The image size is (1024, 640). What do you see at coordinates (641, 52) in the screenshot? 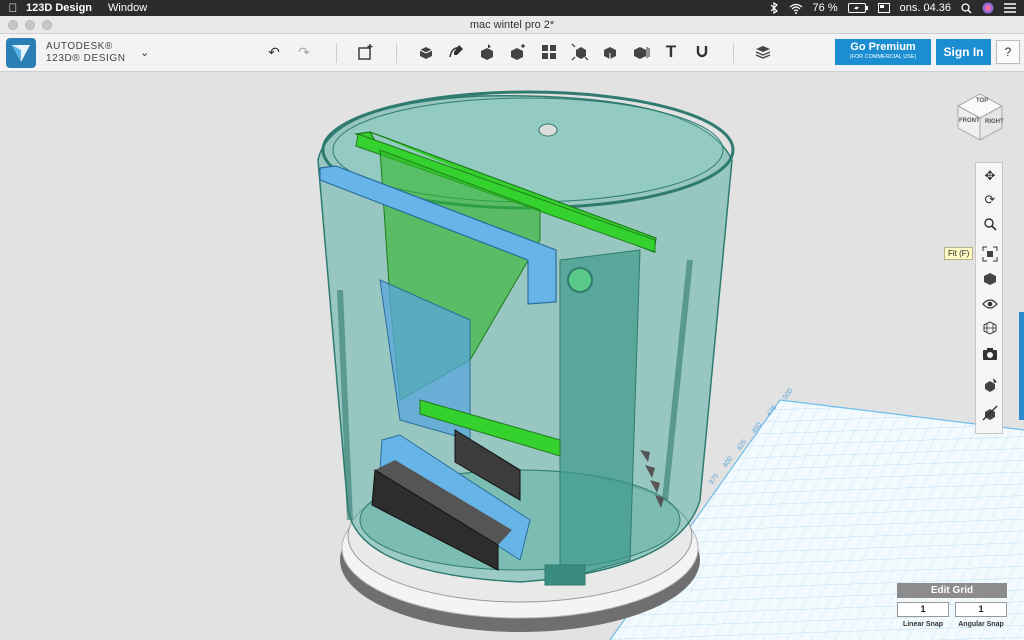
I see `material-icon` at bounding box center [641, 52].